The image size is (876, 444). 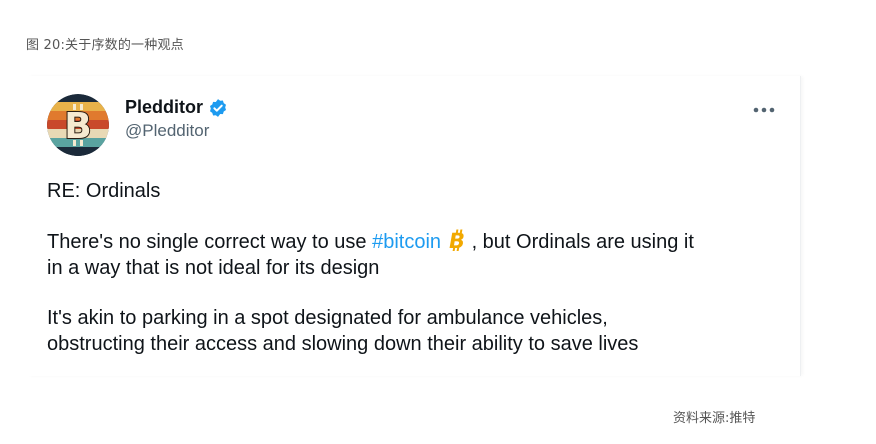 What do you see at coordinates (164, 107) in the screenshot?
I see `author-display-name: Pledditor` at bounding box center [164, 107].